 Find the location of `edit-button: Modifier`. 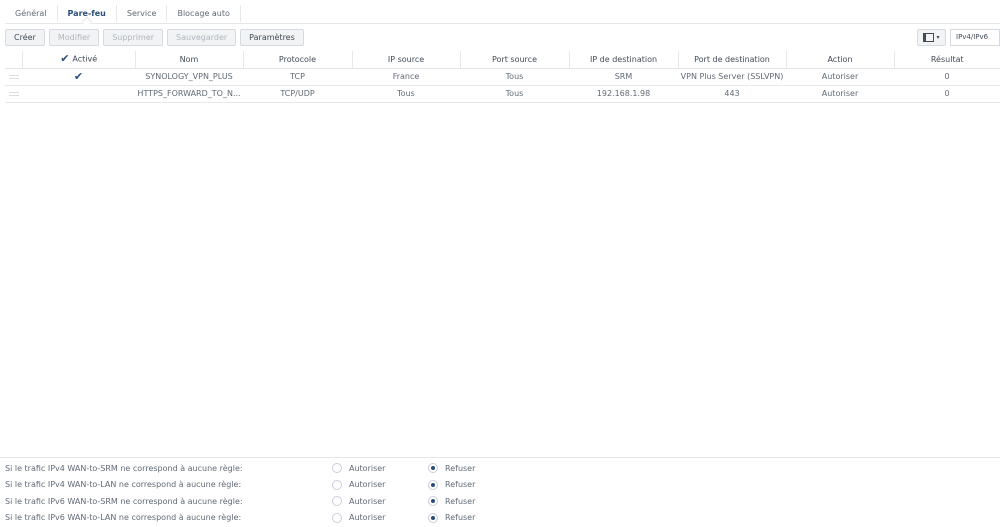

edit-button: Modifier is located at coordinates (74, 37).